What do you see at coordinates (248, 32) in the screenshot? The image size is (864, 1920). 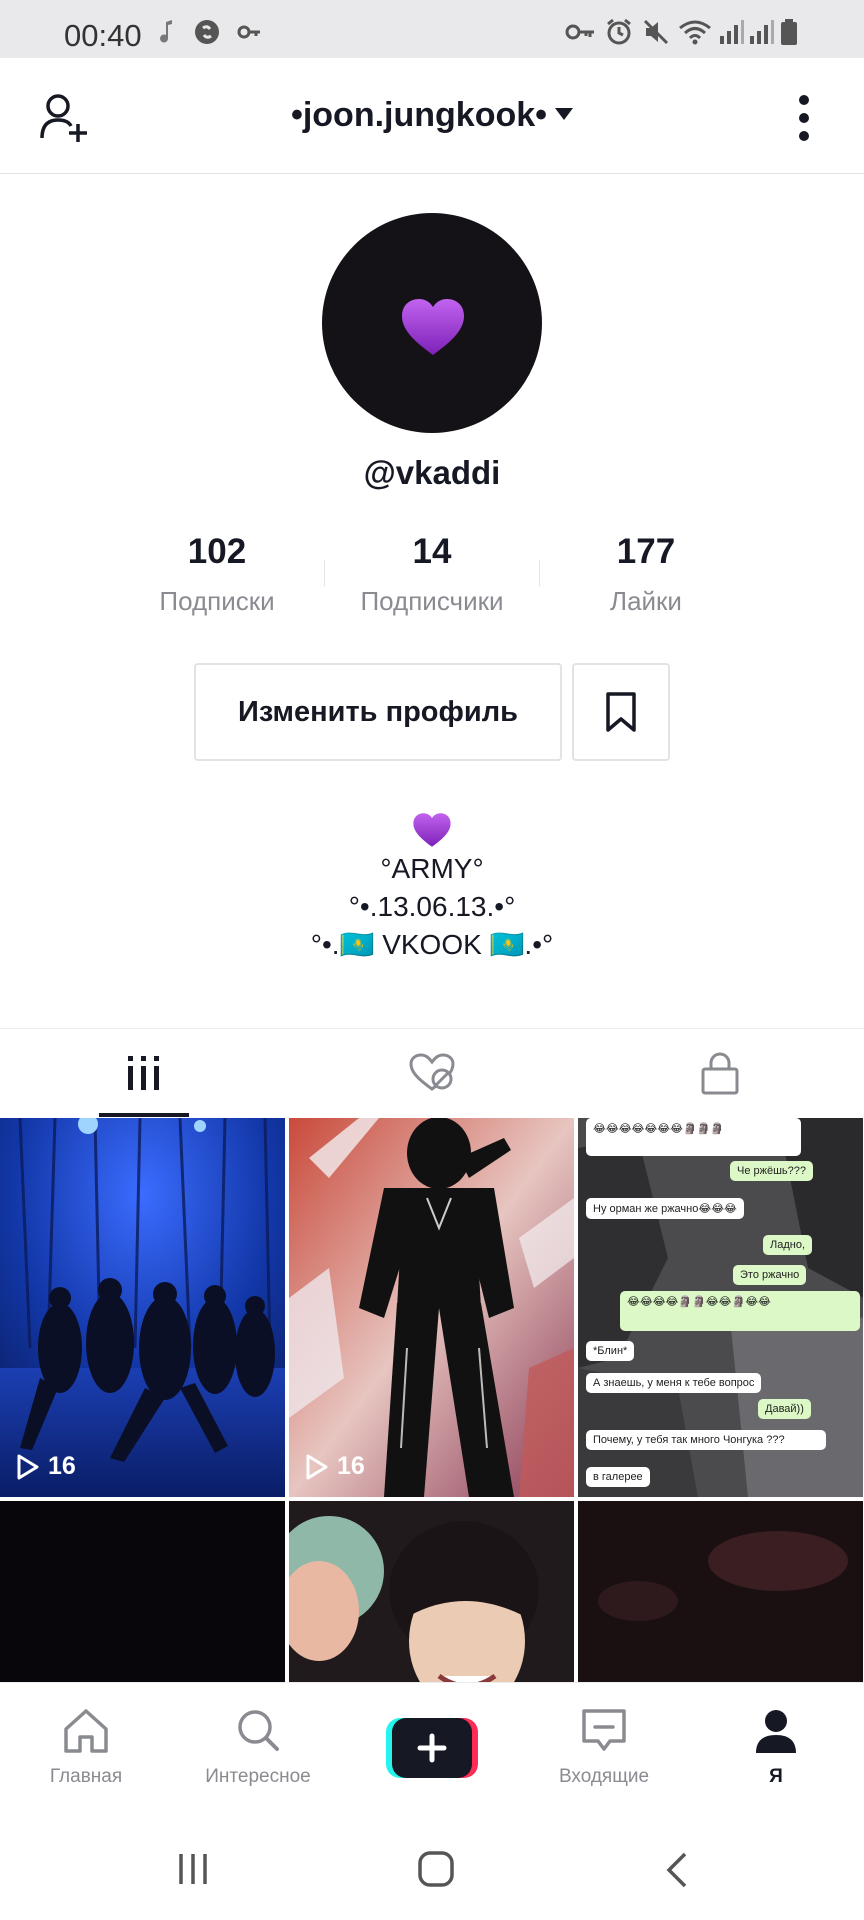 I see `key-icon` at bounding box center [248, 32].